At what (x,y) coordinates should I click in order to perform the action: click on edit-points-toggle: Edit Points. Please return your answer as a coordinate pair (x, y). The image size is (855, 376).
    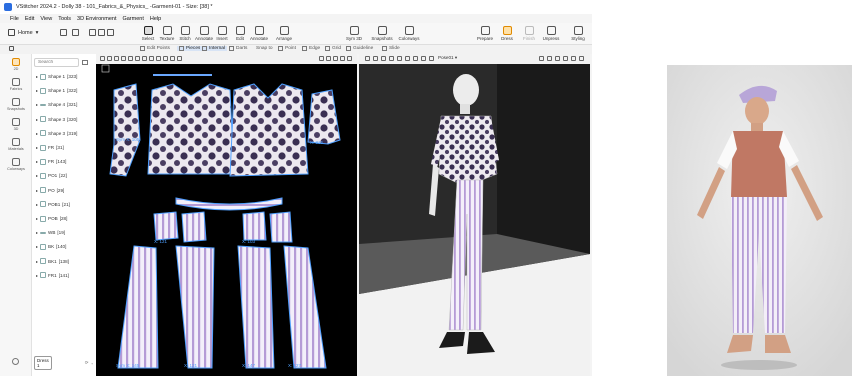
    Looking at the image, I should click on (155, 48).